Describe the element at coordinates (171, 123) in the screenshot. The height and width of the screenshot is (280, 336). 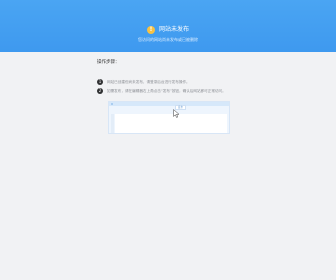
I see `illustration-panel` at that location.